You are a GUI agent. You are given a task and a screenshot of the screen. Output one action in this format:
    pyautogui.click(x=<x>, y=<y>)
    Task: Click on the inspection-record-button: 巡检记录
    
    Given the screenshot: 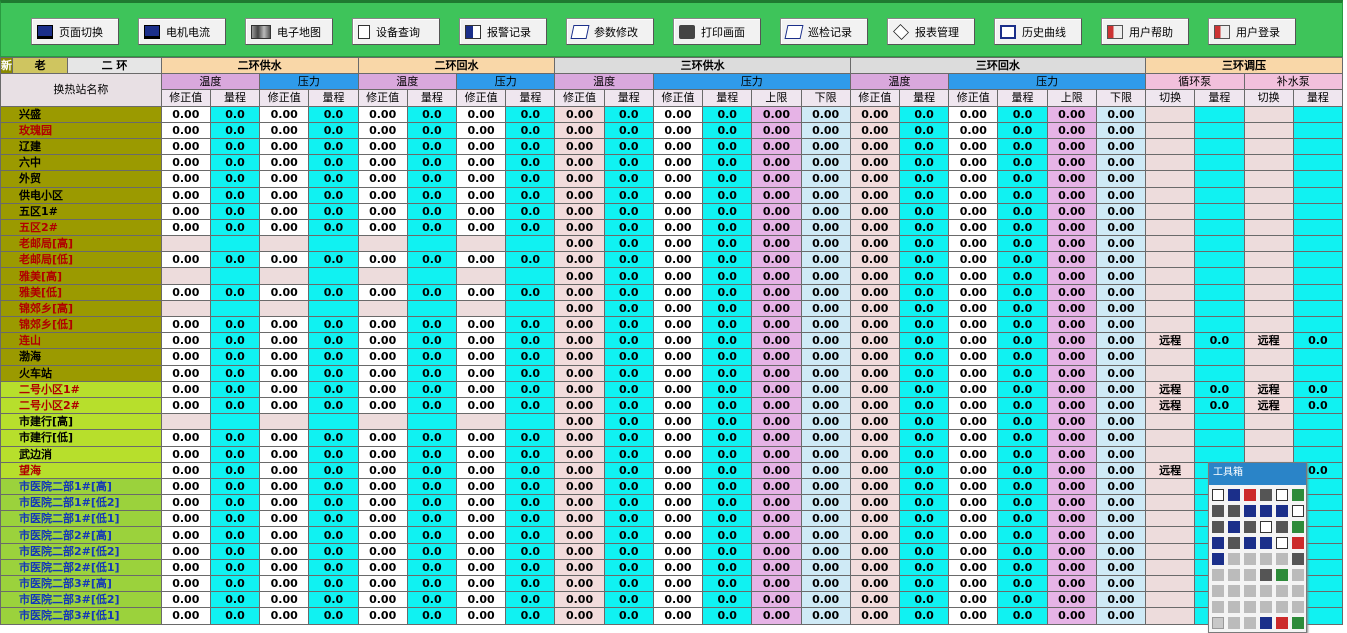 What is the action you would take?
    pyautogui.click(x=824, y=31)
    